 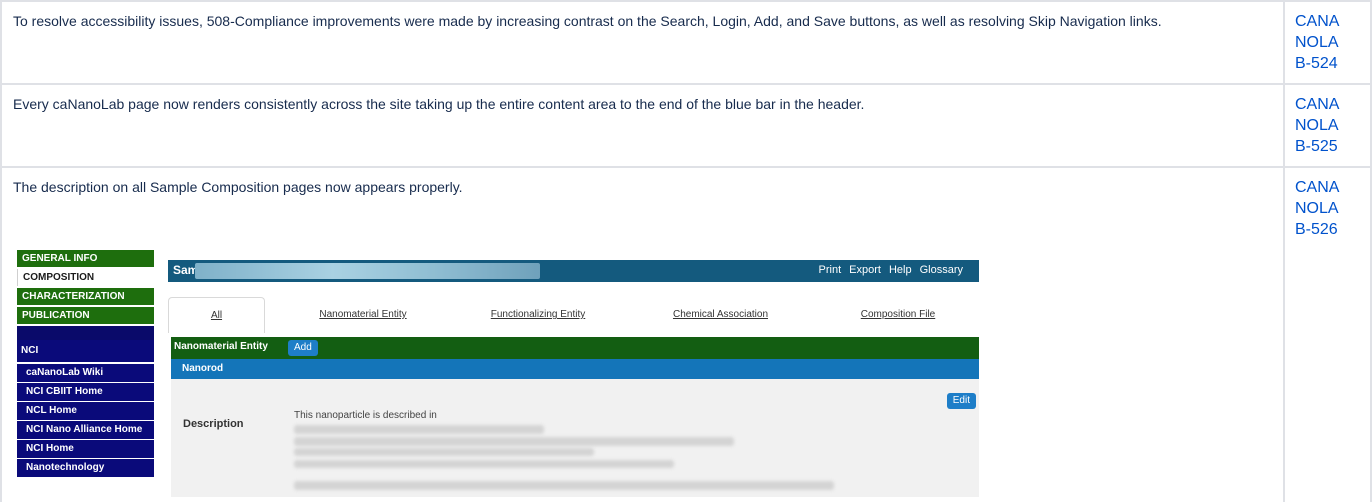 What do you see at coordinates (538, 315) in the screenshot?
I see `tab-functionalizing-entity: Functionalizing Entity` at bounding box center [538, 315].